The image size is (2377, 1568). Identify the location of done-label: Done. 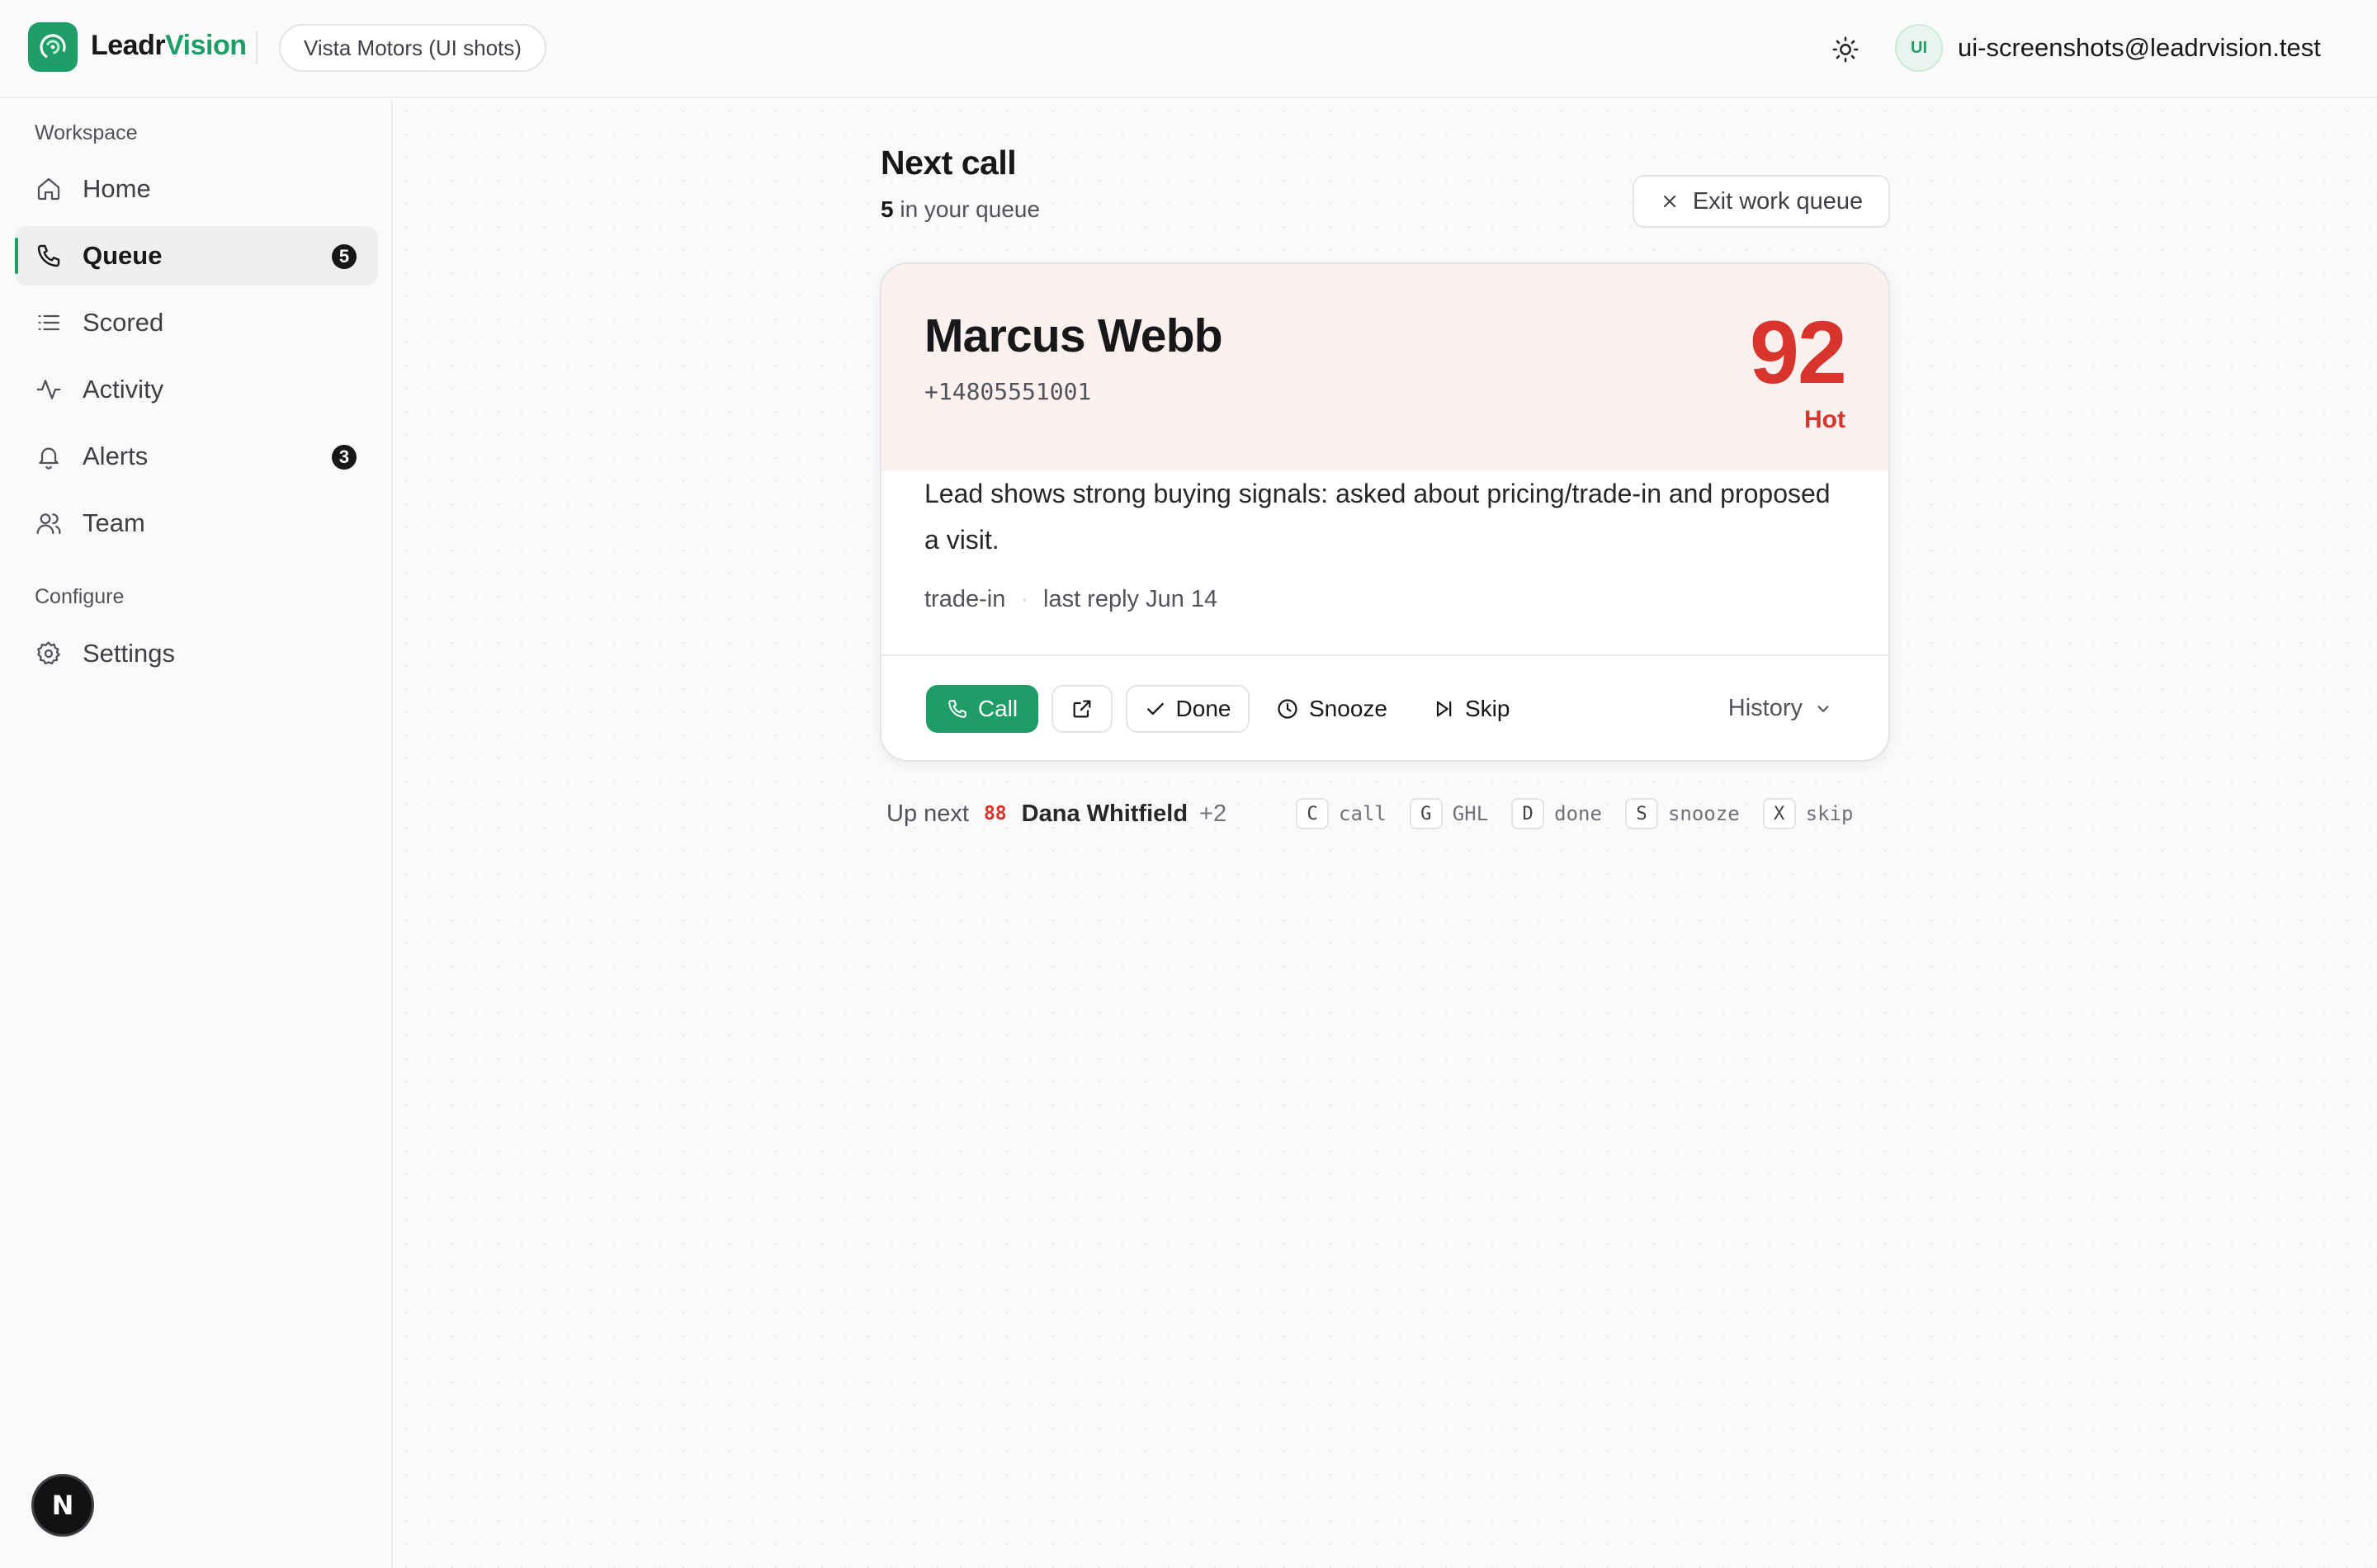
(1203, 708).